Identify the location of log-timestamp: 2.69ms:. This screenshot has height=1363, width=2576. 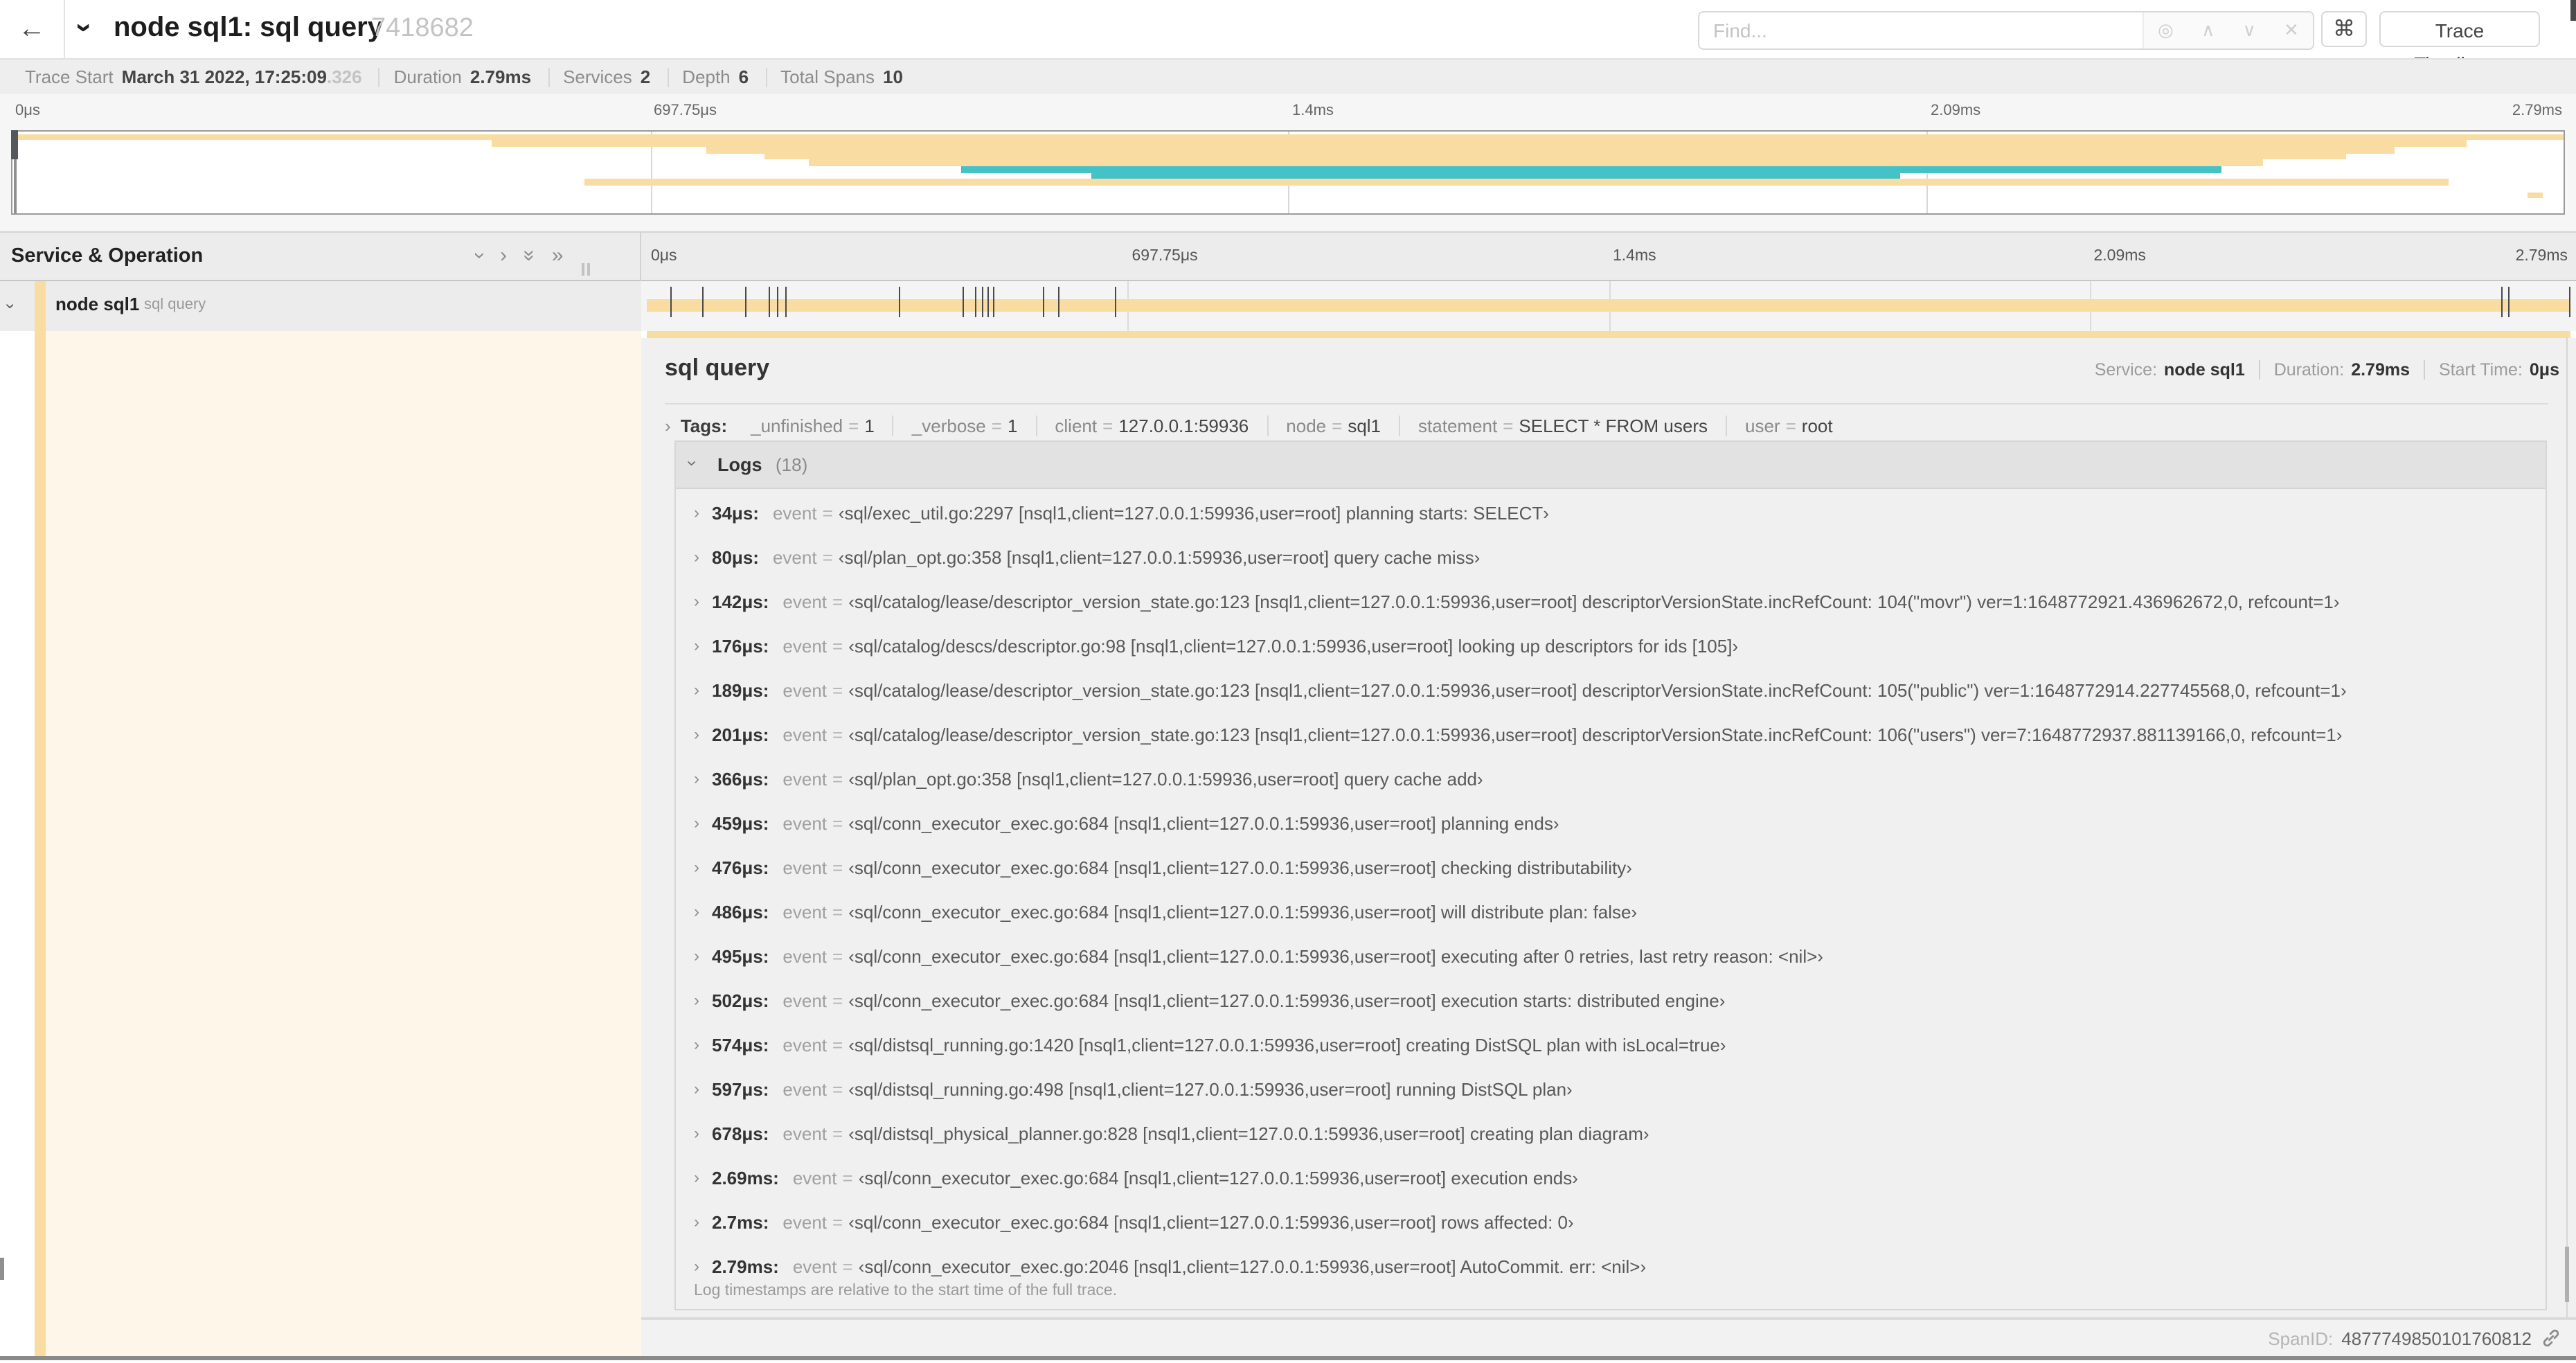
(745, 1177).